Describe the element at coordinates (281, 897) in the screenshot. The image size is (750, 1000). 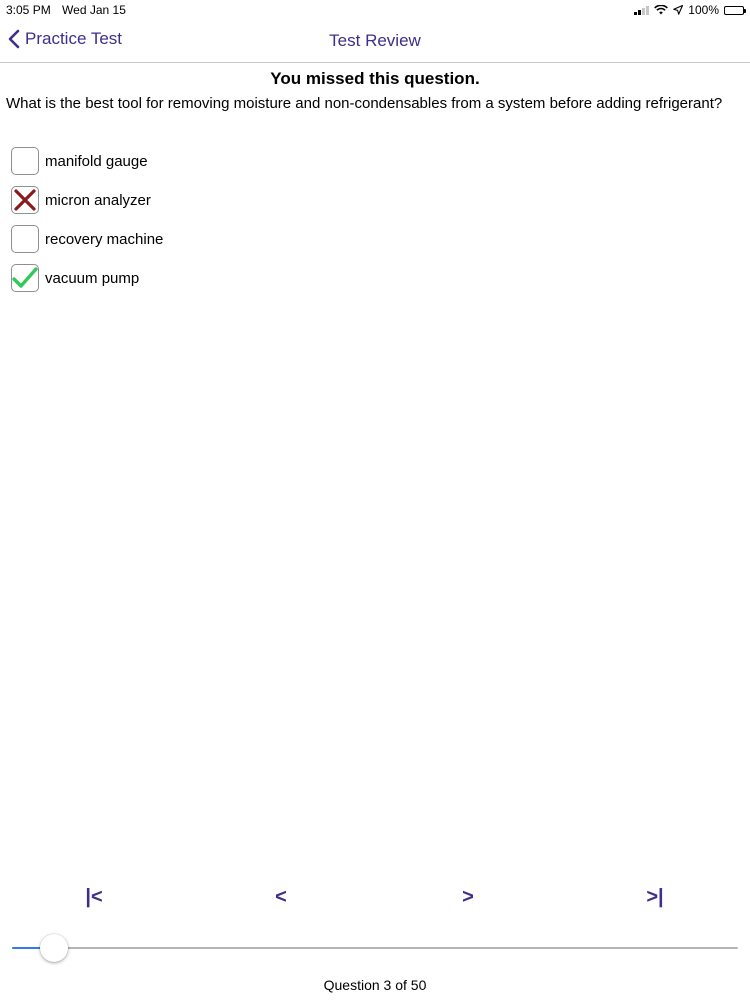
I see `previous-question-button: <` at that location.